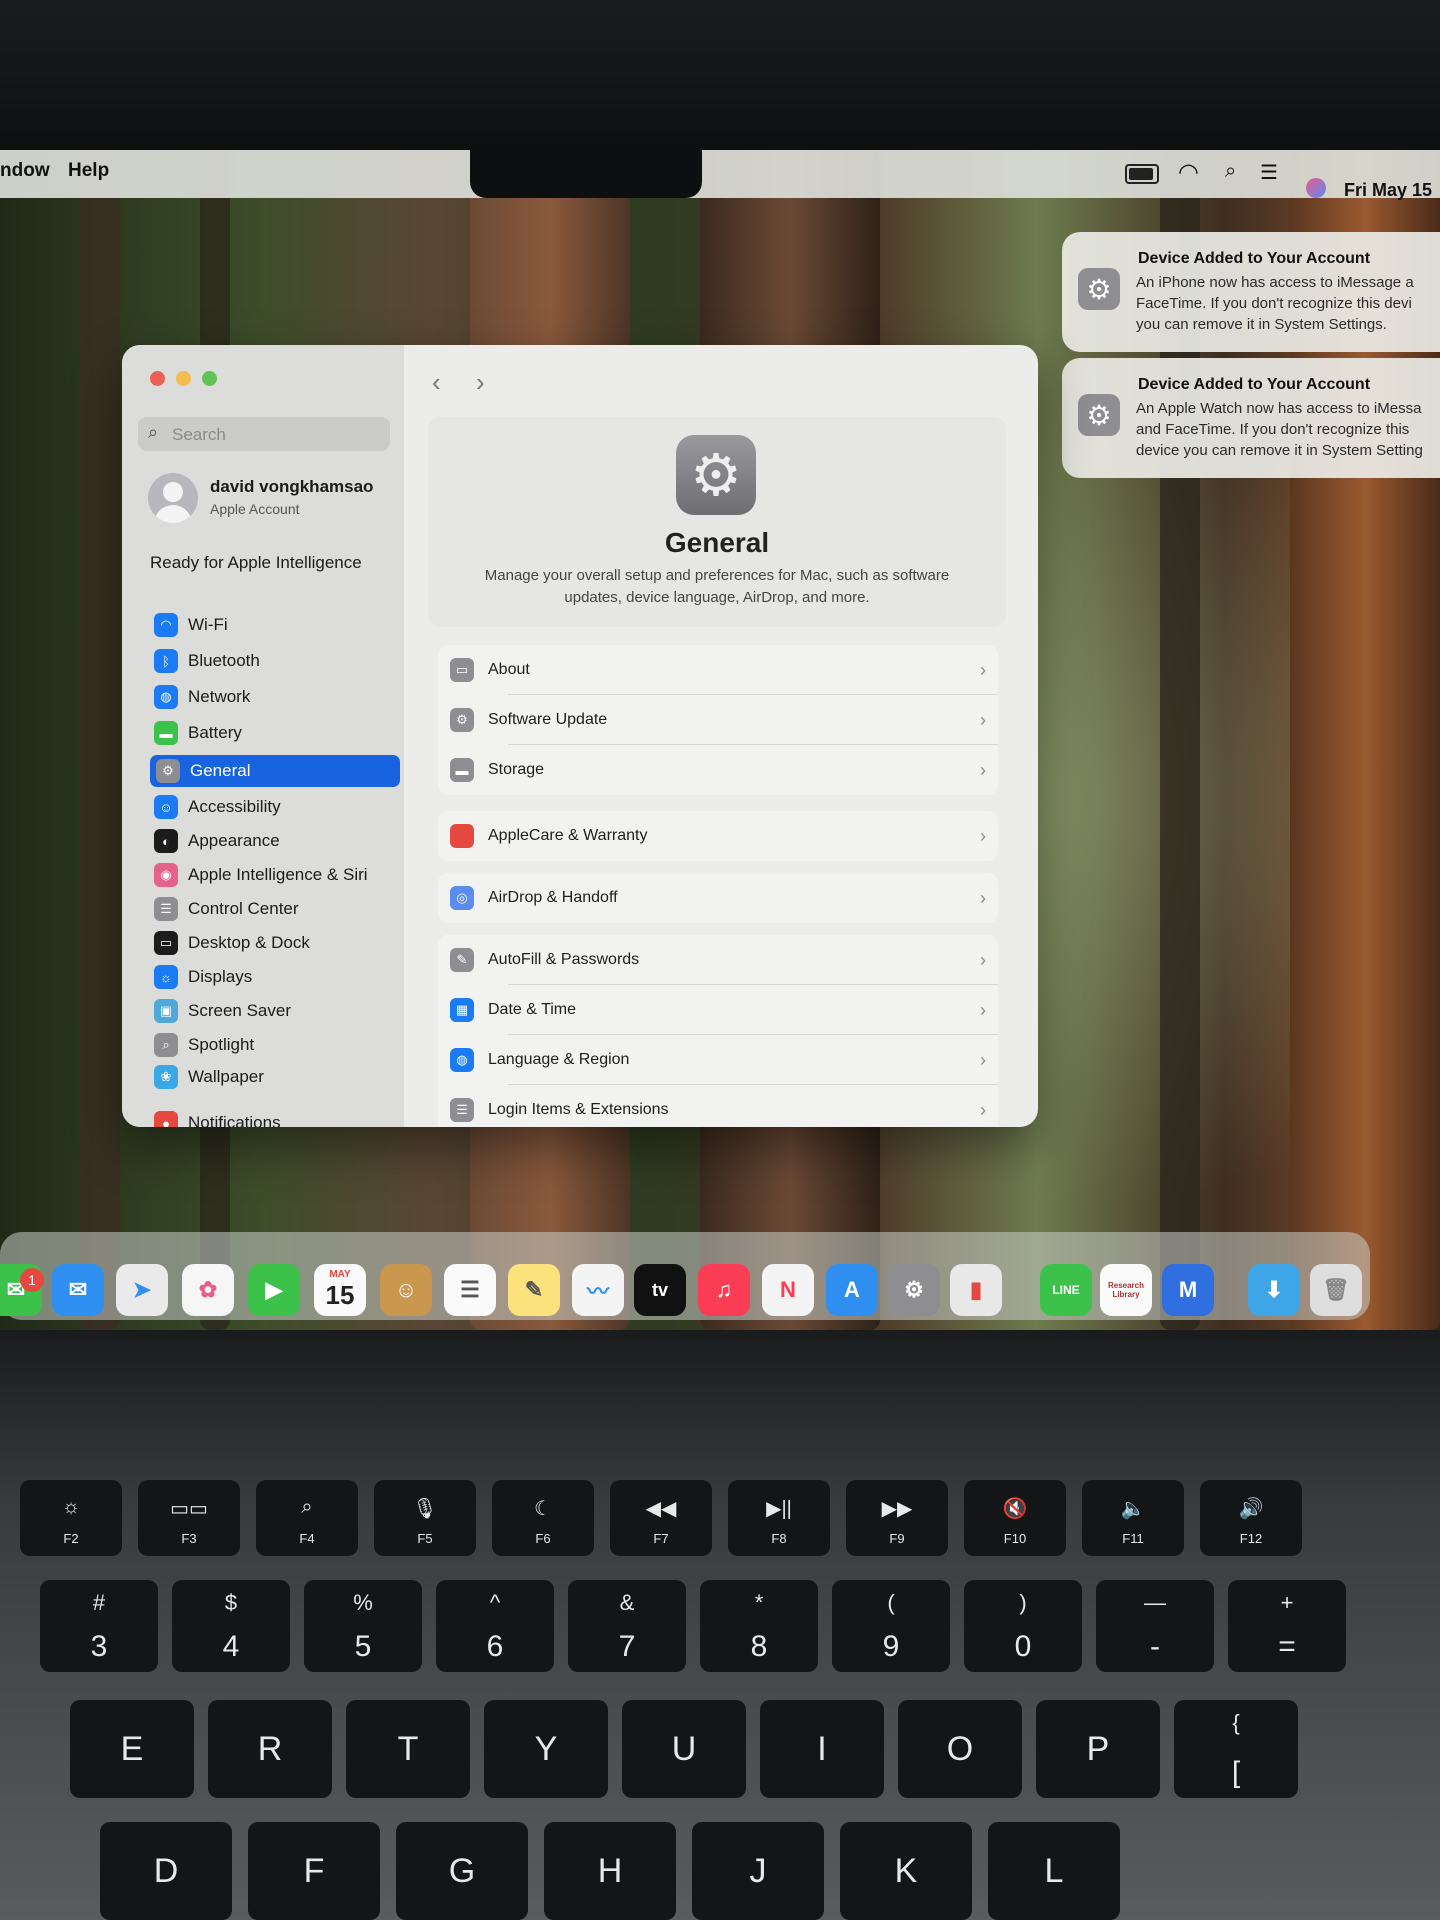 The width and height of the screenshot is (1440, 1920). What do you see at coordinates (1133, 1518) in the screenshot?
I see `key-f11: 🔈 F11` at bounding box center [1133, 1518].